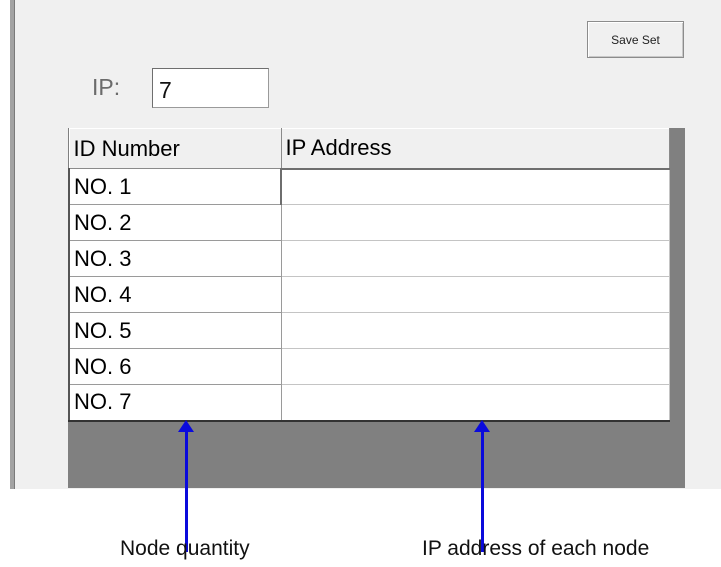 This screenshot has width=721, height=567. I want to click on node-ip-input, so click(477, 186).